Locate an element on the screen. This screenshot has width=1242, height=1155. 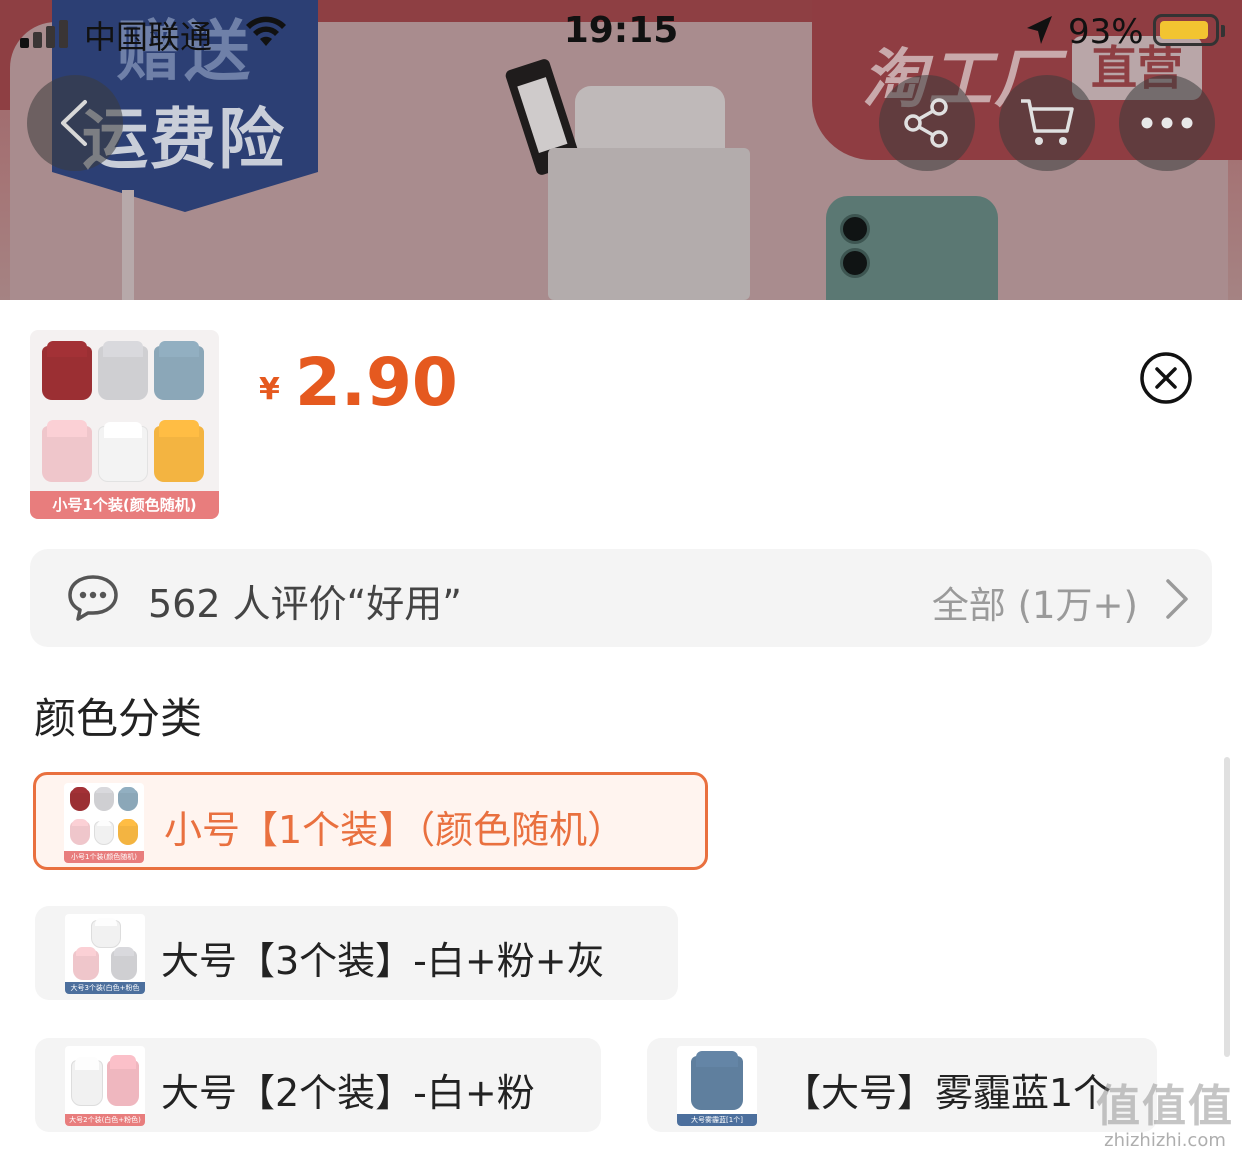
battery-level is located at coordinates (1184, 30).